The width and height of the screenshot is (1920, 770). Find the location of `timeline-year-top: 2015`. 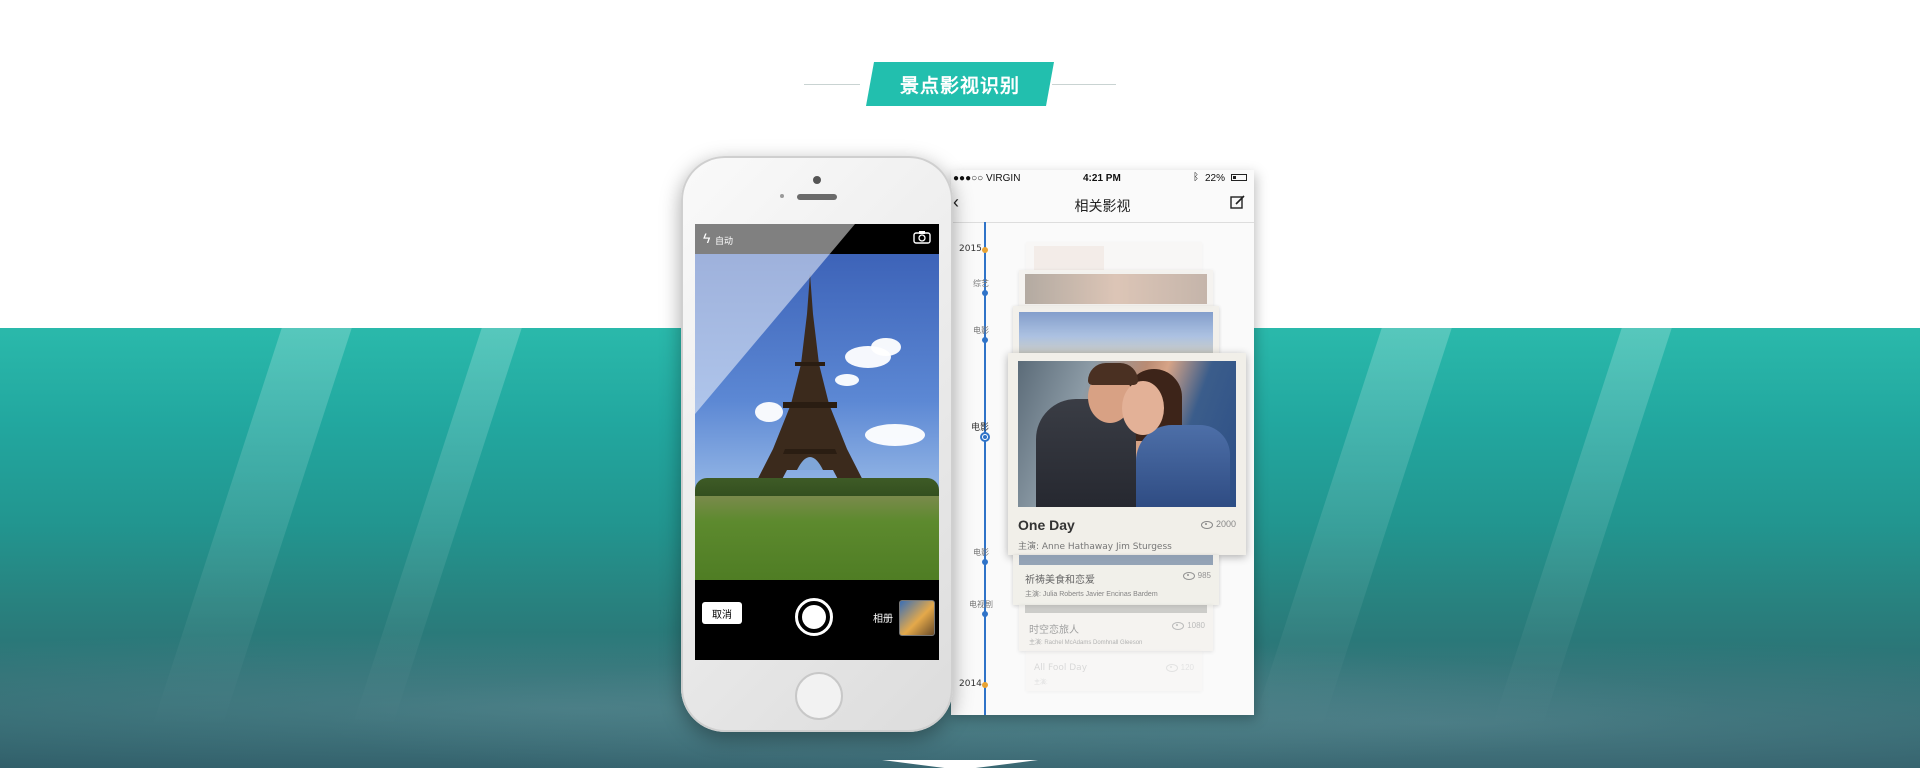

timeline-year-top: 2015 is located at coordinates (970, 249).